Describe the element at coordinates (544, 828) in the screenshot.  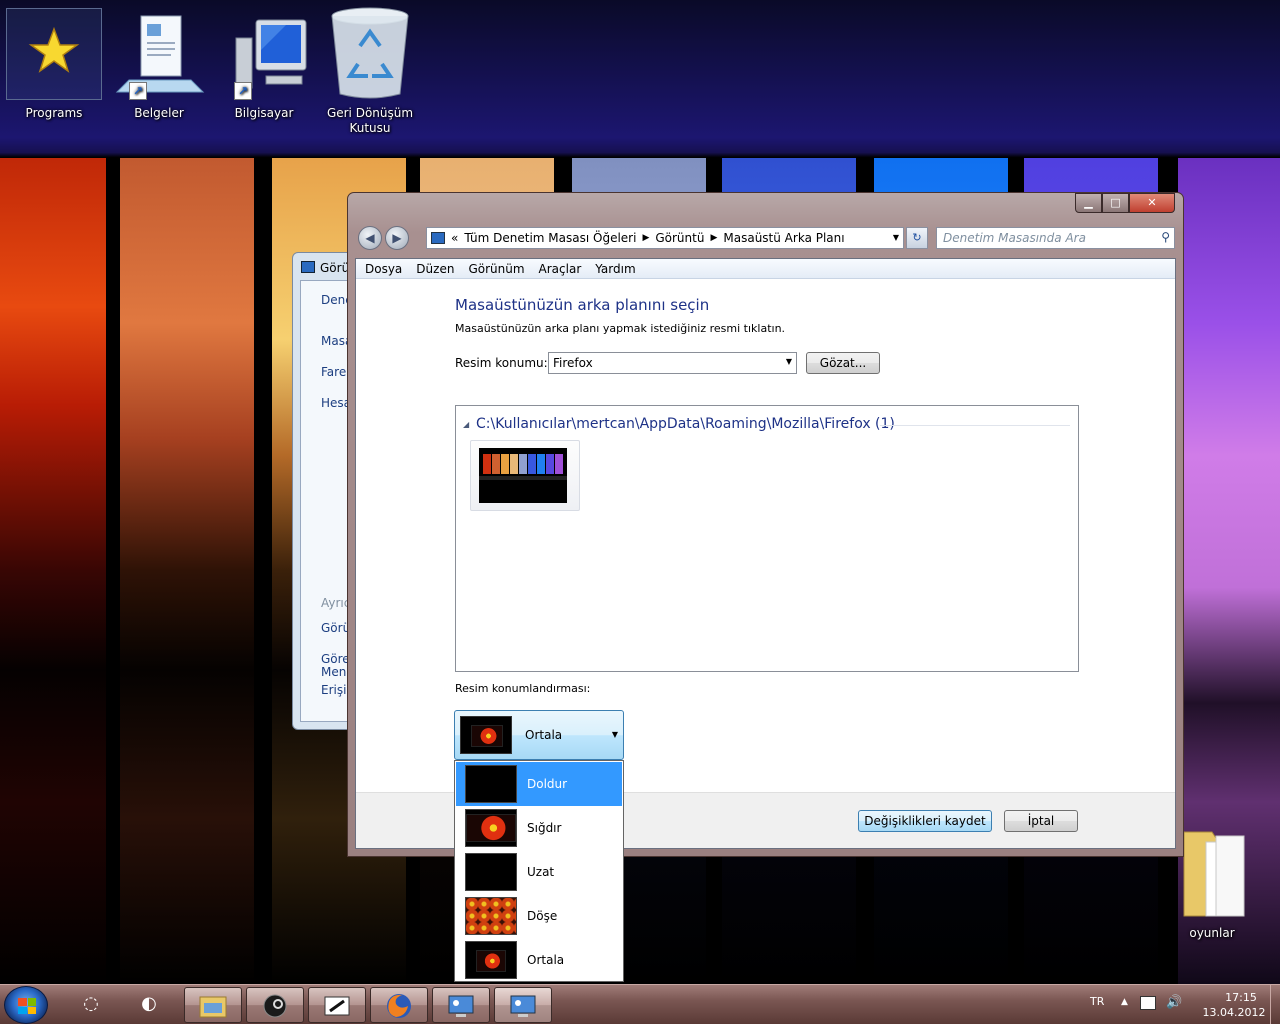
I see `position-option-label: Sığdır` at that location.